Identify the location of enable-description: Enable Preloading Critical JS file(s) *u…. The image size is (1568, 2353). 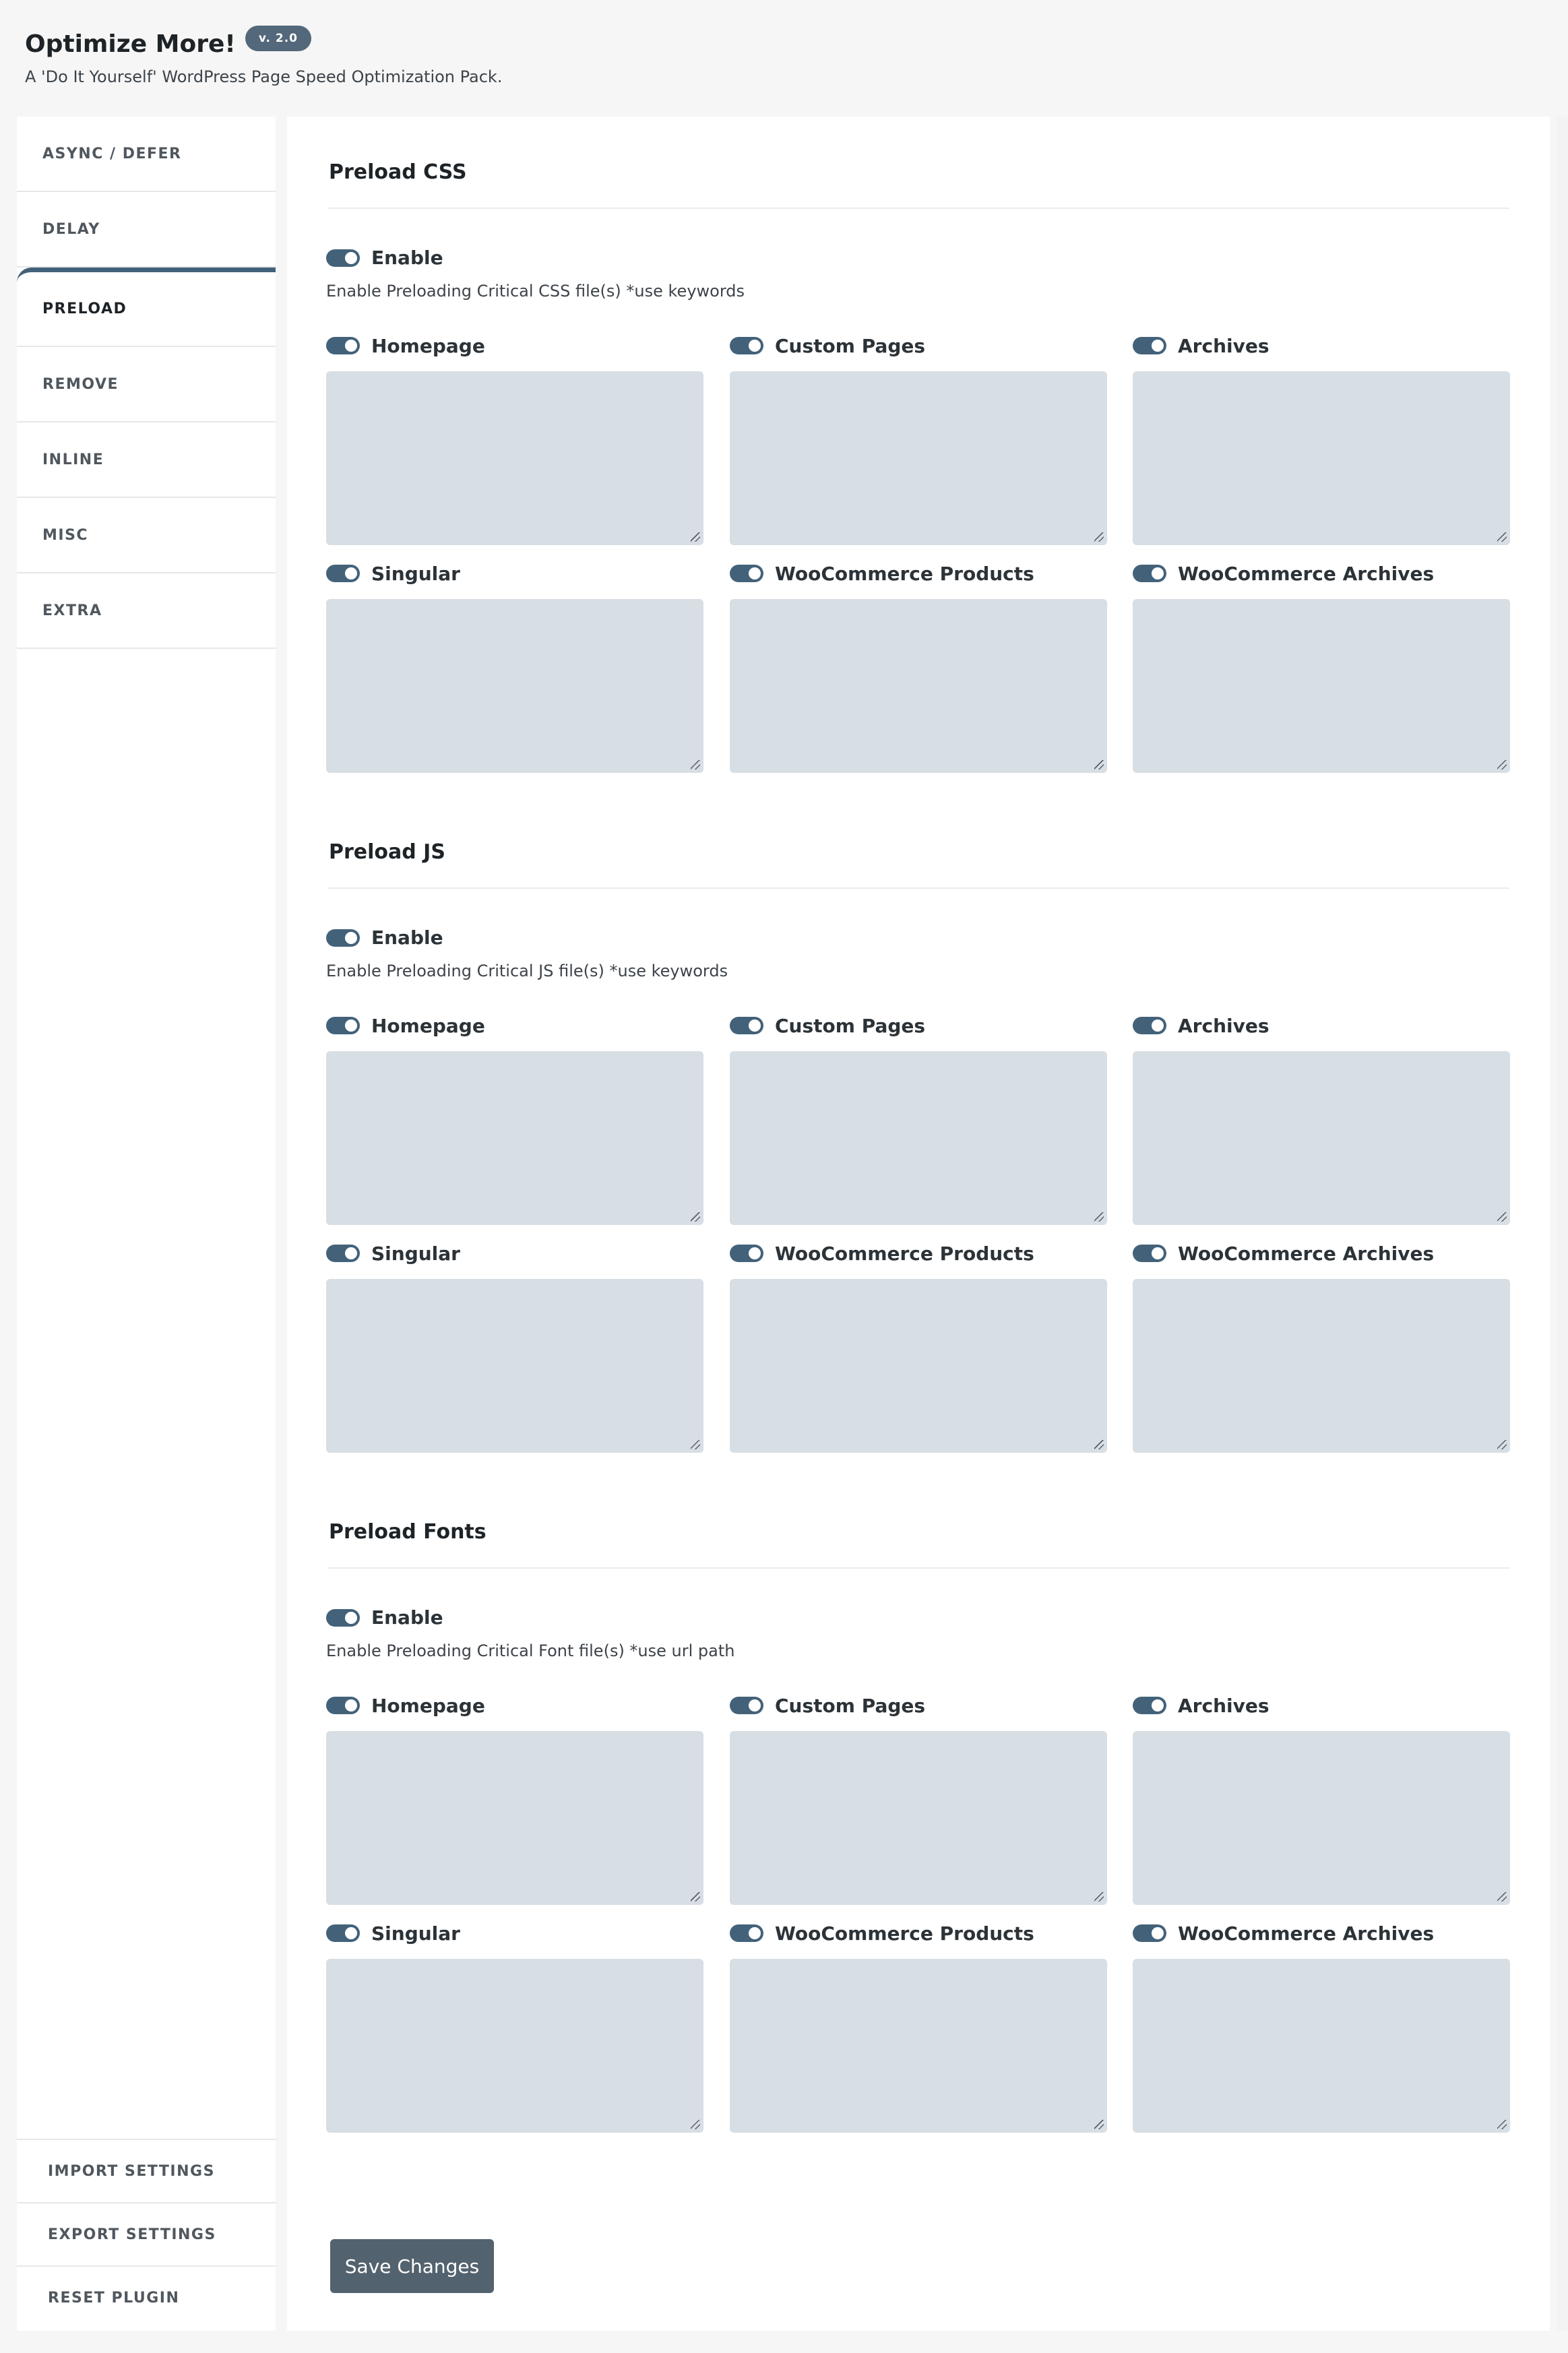
(527, 971).